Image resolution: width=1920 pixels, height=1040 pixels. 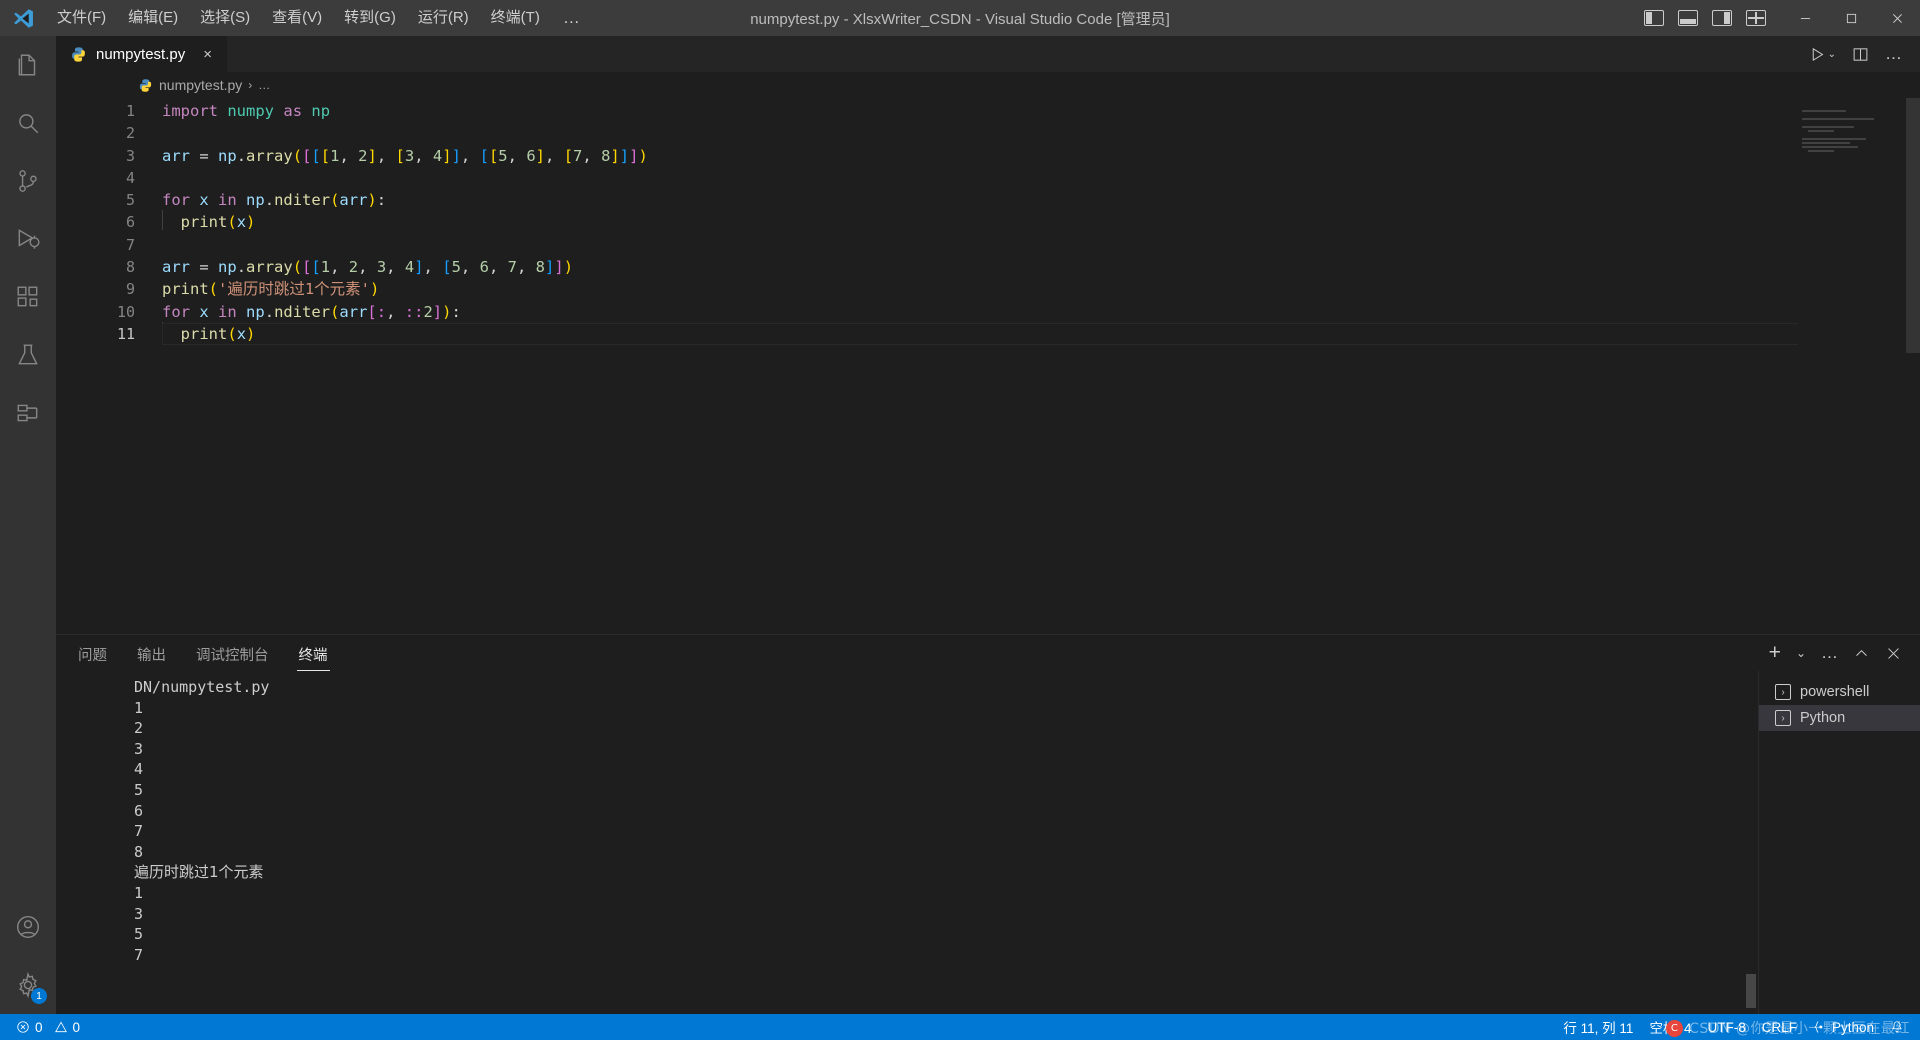 What do you see at coordinates (28, 65) in the screenshot?
I see `sidebar-item-explorer` at bounding box center [28, 65].